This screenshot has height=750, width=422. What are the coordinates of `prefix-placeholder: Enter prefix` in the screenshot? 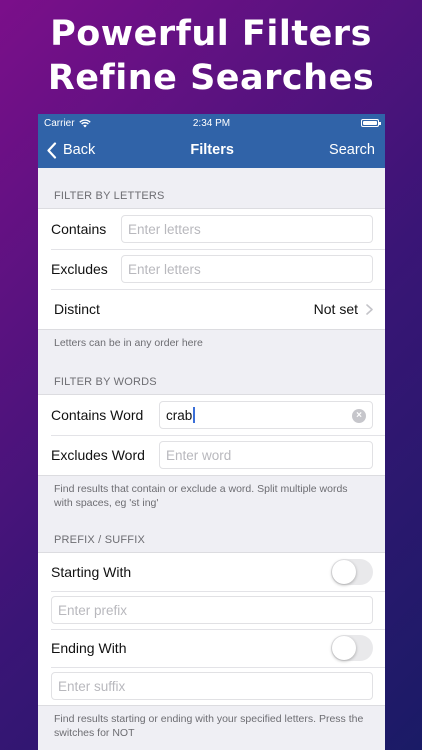 It's located at (93, 610).